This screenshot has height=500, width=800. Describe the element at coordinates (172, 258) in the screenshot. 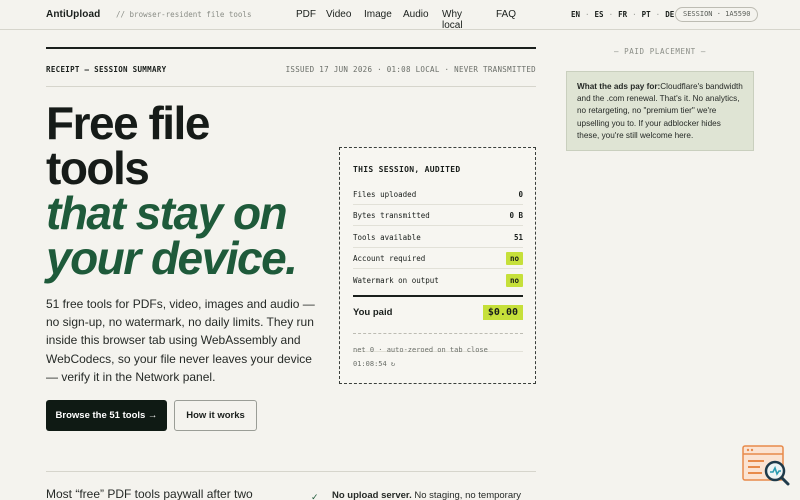

I see `hero-line-4: your device.` at that location.